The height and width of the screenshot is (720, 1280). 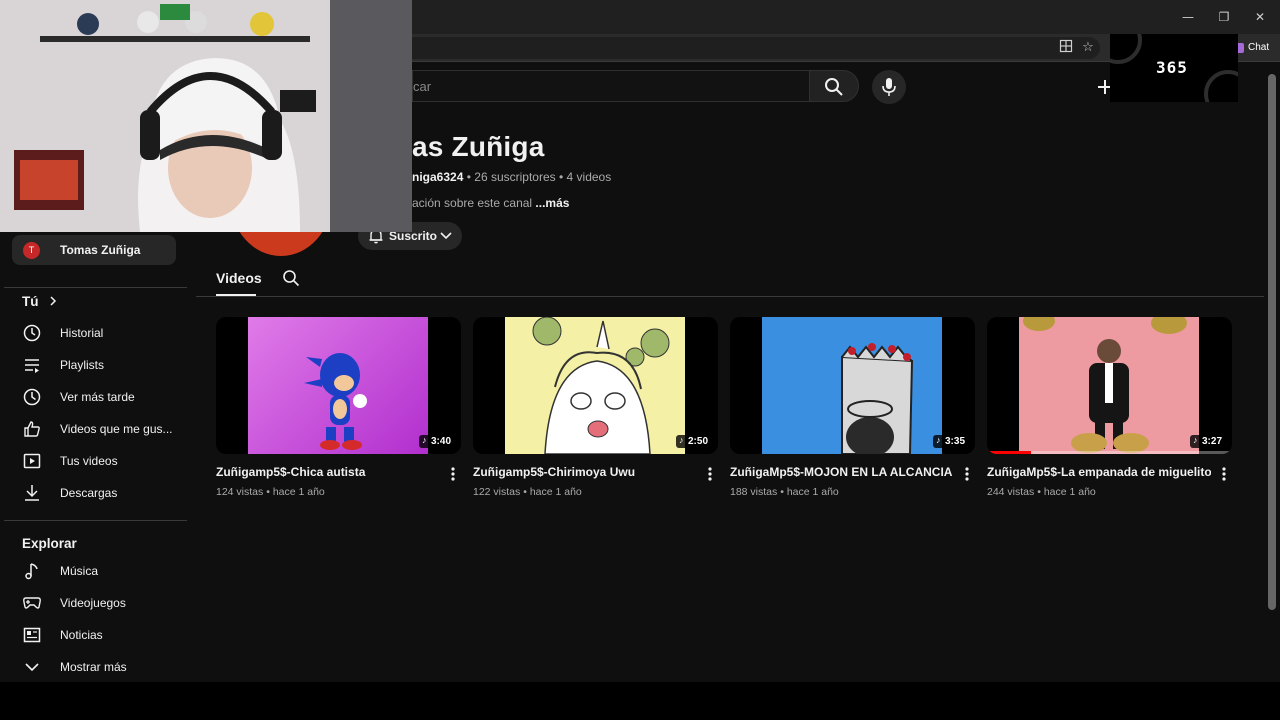 What do you see at coordinates (950, 441) in the screenshot?
I see `video-duration: 3:35` at bounding box center [950, 441].